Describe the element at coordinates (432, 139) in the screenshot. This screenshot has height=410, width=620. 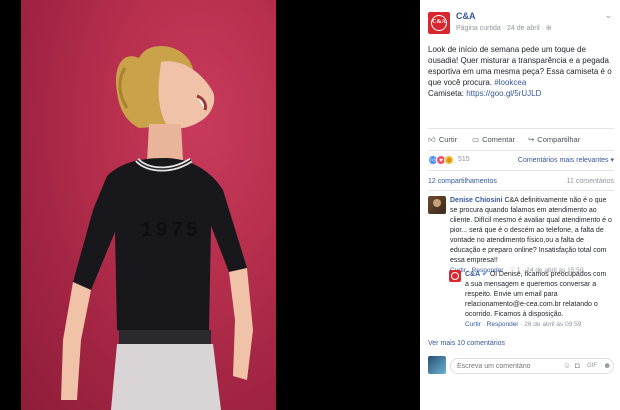
I see `thumbs-up-icon: 👍︎` at that location.